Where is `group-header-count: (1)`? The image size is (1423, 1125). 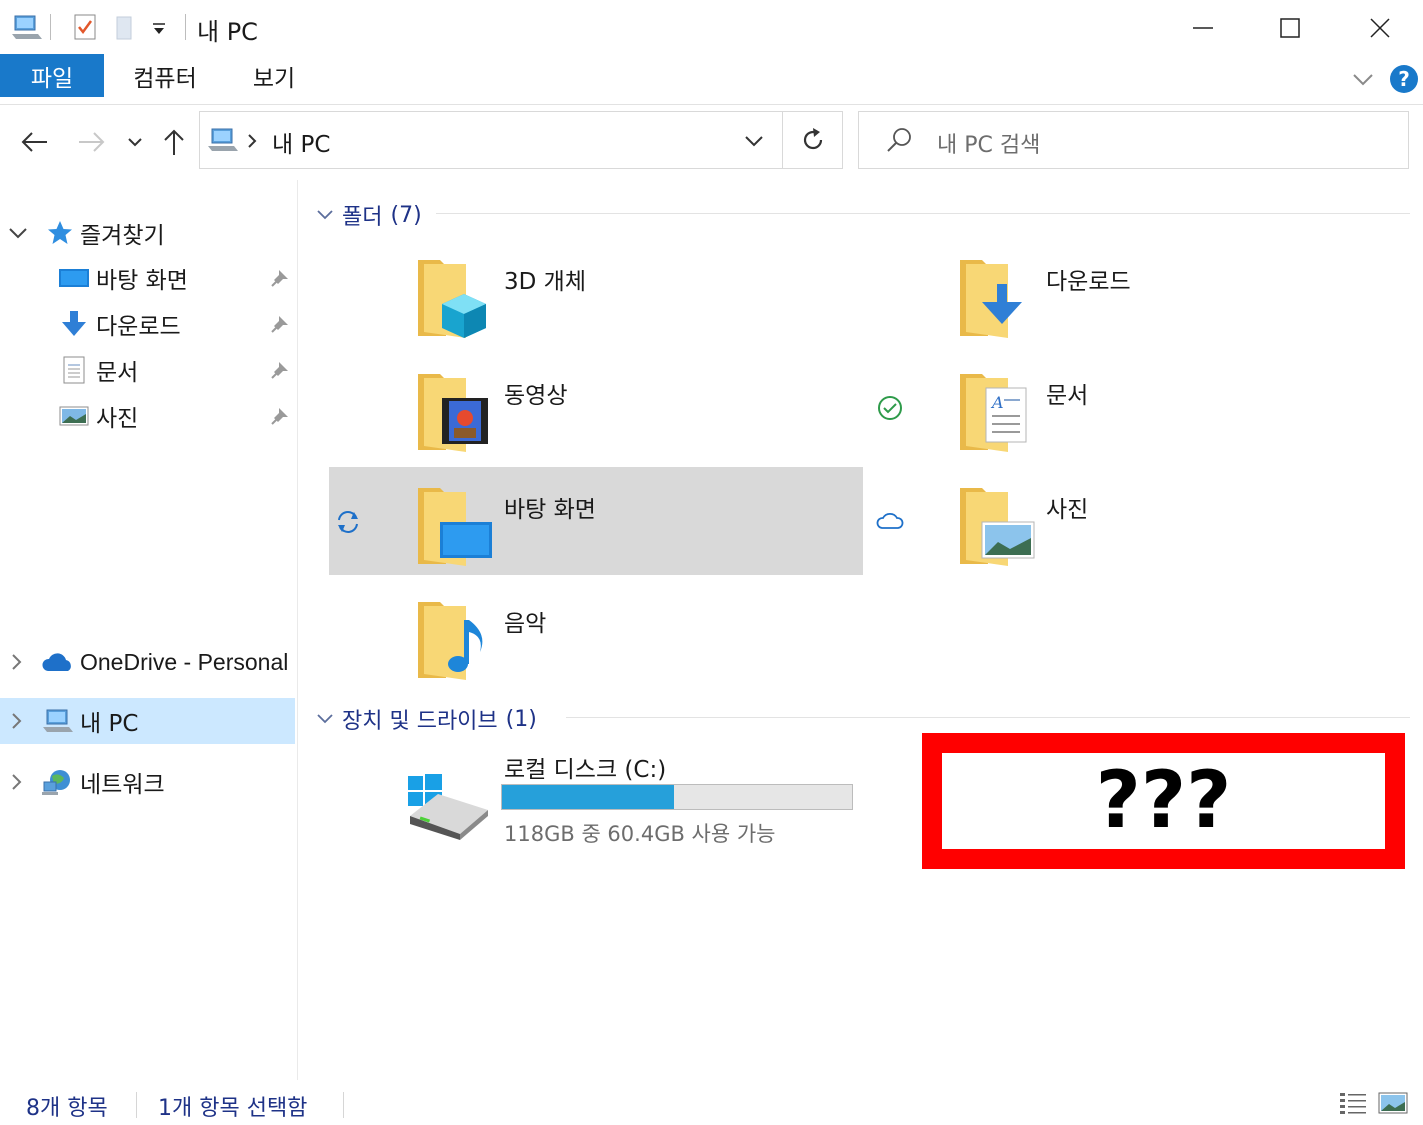
group-header-count: (1) is located at coordinates (521, 719).